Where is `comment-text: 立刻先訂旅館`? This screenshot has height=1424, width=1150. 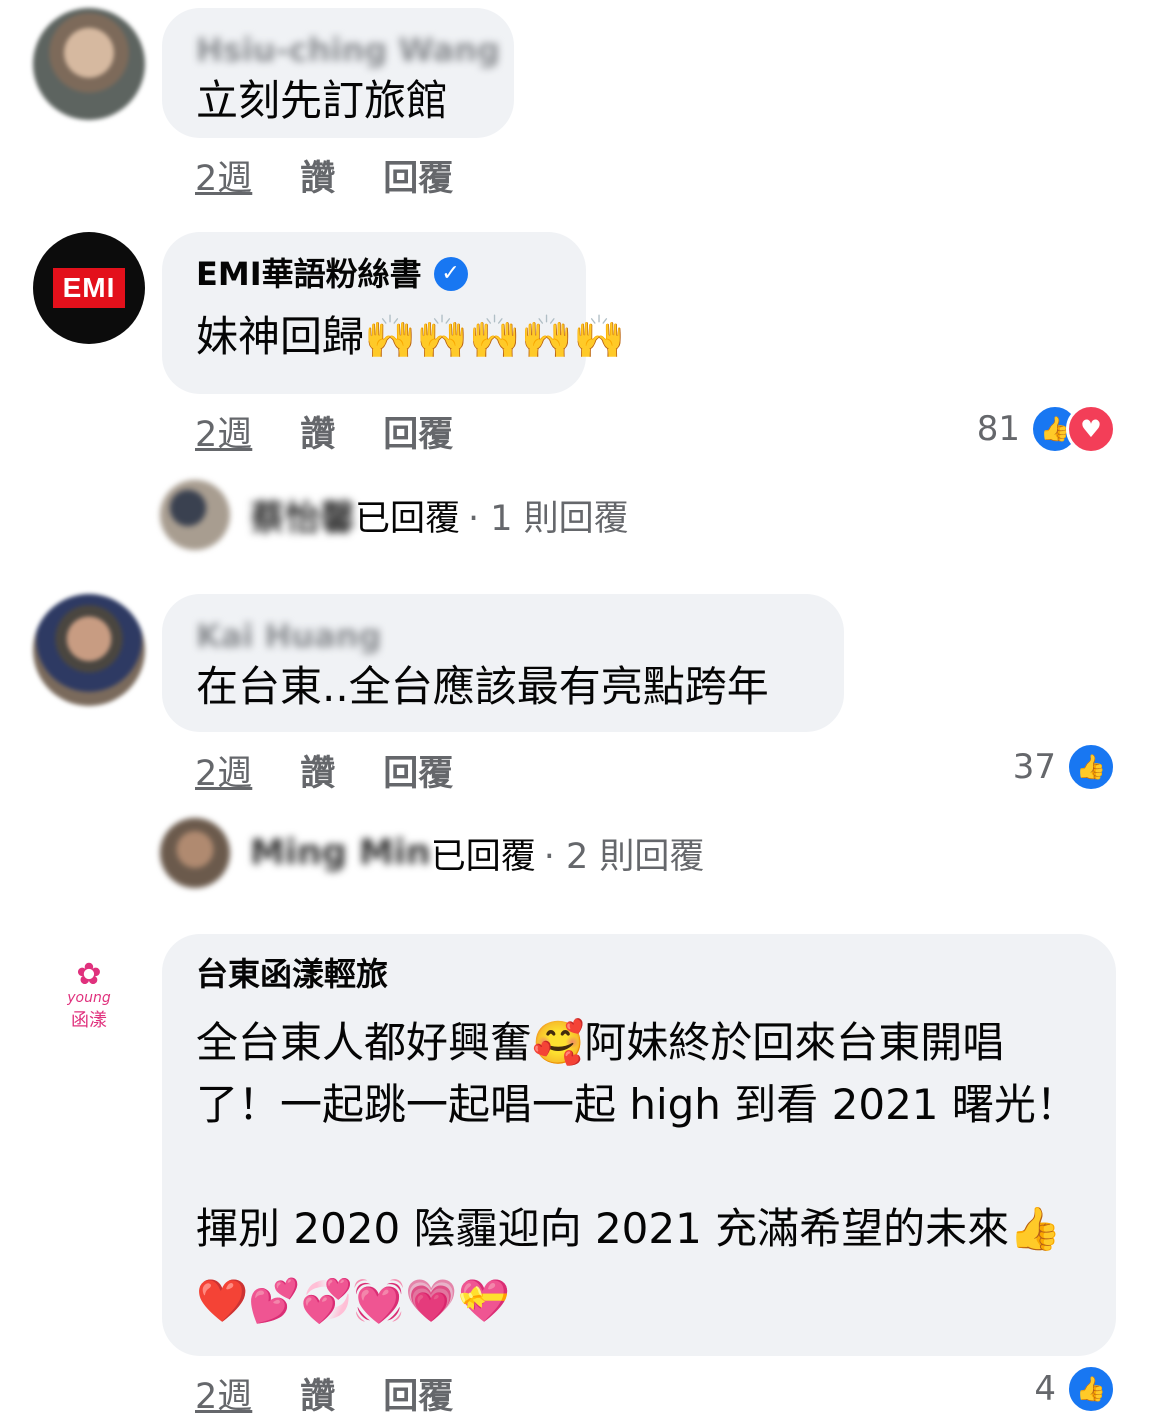 comment-text: 立刻先訂旅館 is located at coordinates (322, 100).